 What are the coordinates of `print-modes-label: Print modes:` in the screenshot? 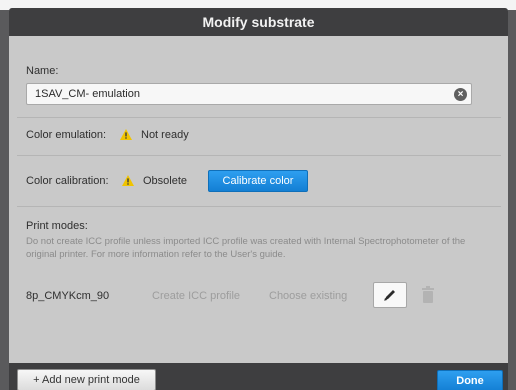 It's located at (57, 226).